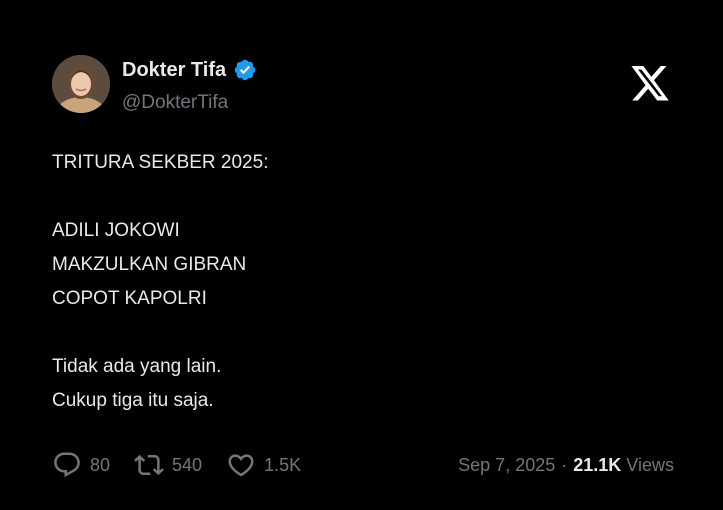 The width and height of the screenshot is (723, 510). What do you see at coordinates (650, 464) in the screenshot?
I see `views-label: Views` at bounding box center [650, 464].